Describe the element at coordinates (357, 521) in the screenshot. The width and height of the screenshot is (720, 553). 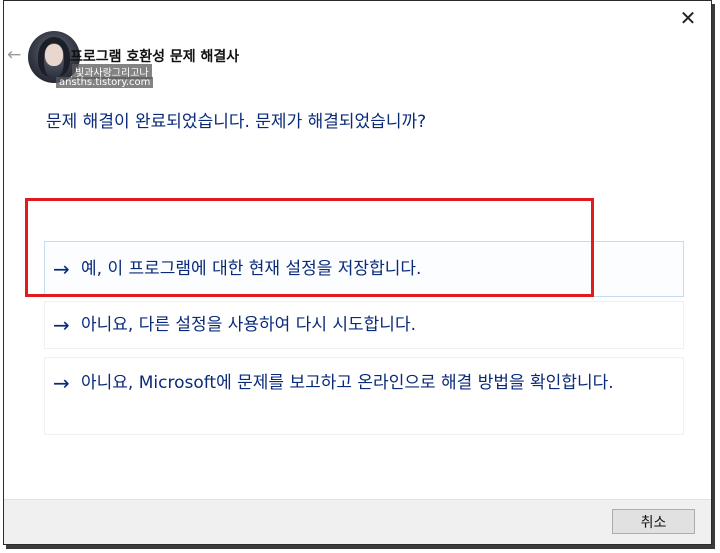
I see `footer-bar: 취소` at that location.